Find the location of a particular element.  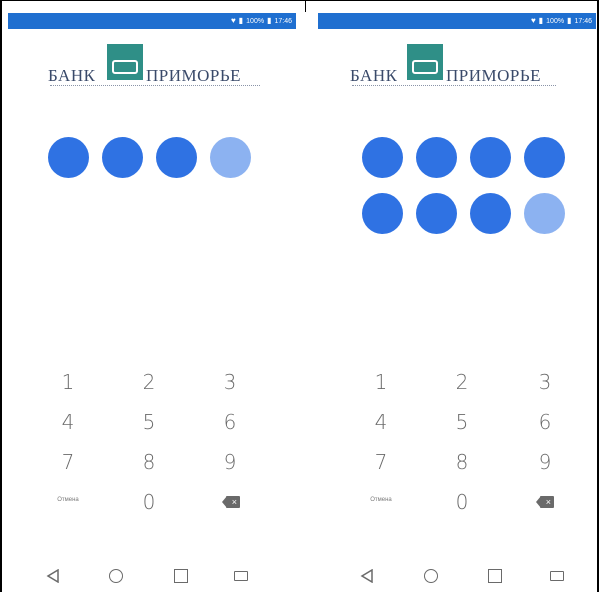

frame-left-border is located at coordinates (1, 296).